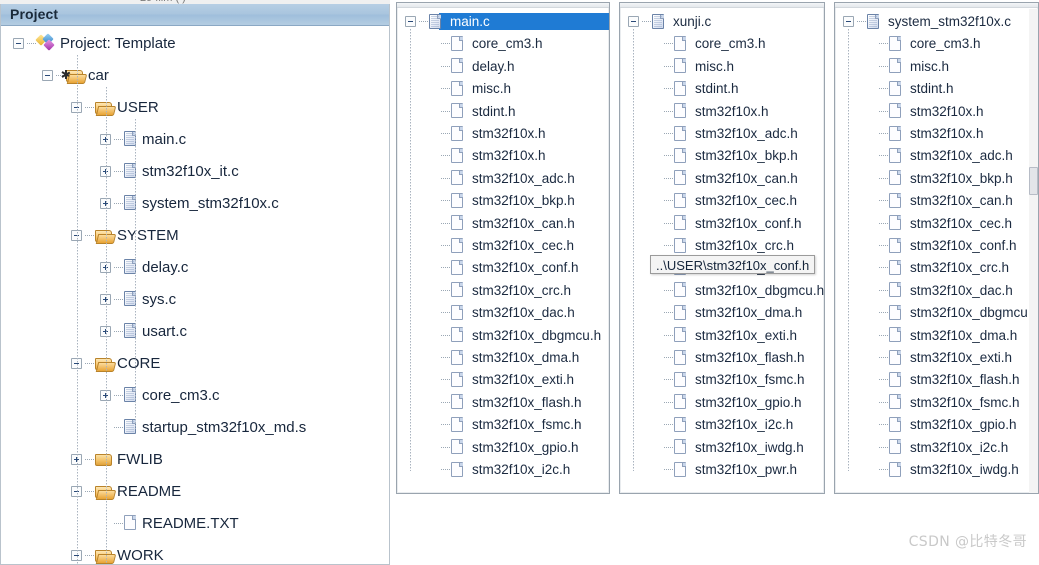 The image size is (1039, 565). Describe the element at coordinates (1033, 181) in the screenshot. I see `vertical-scrollbar-thumb` at that location.